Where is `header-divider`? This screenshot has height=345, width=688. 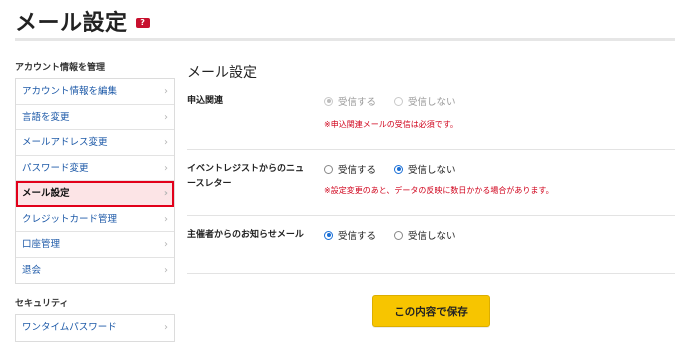
header-divider is located at coordinates (345, 39).